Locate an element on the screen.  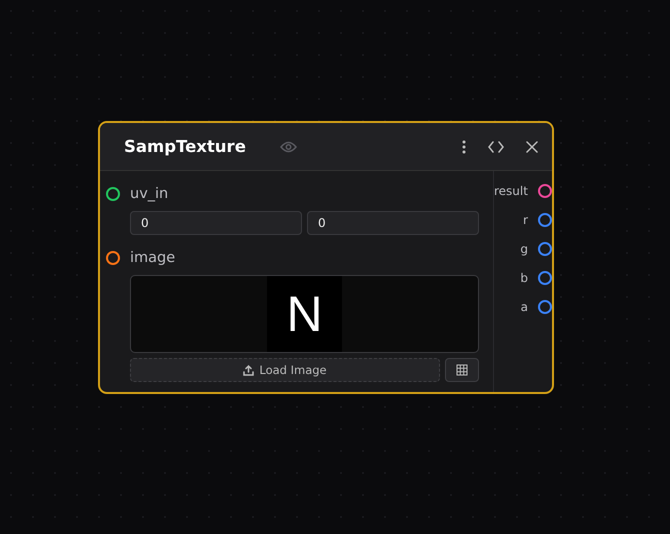
grid-icon is located at coordinates (462, 370).